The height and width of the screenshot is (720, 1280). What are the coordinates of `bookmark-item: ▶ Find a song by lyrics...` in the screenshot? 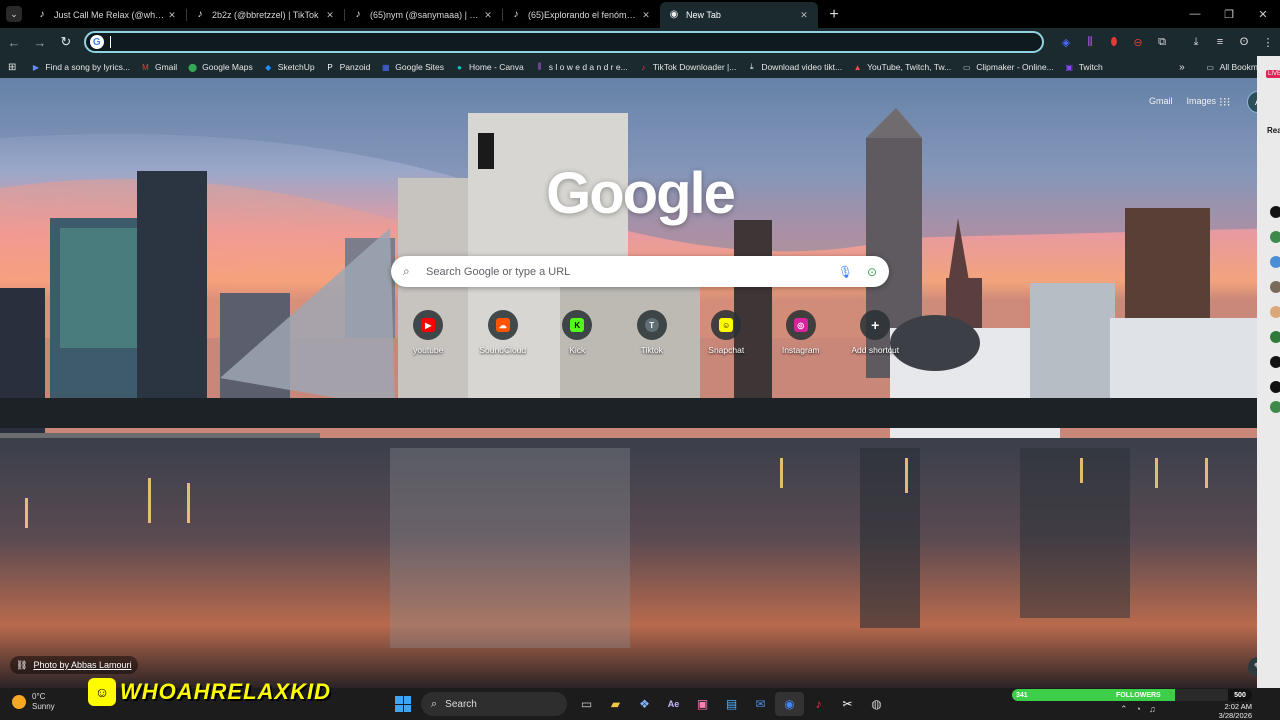 It's located at (80, 67).